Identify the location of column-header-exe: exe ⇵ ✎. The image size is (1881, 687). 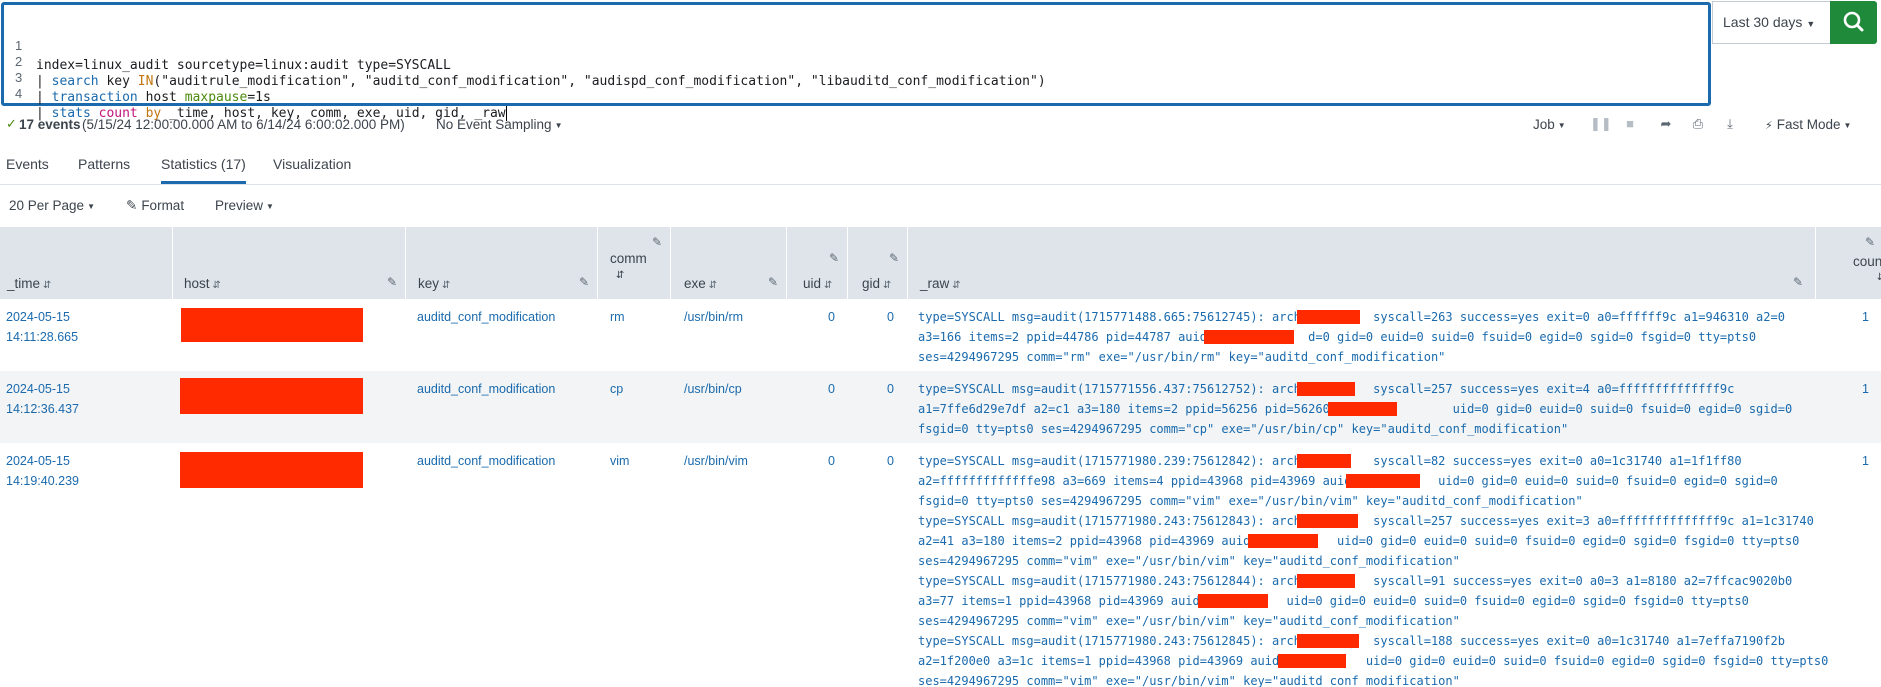
(728, 263).